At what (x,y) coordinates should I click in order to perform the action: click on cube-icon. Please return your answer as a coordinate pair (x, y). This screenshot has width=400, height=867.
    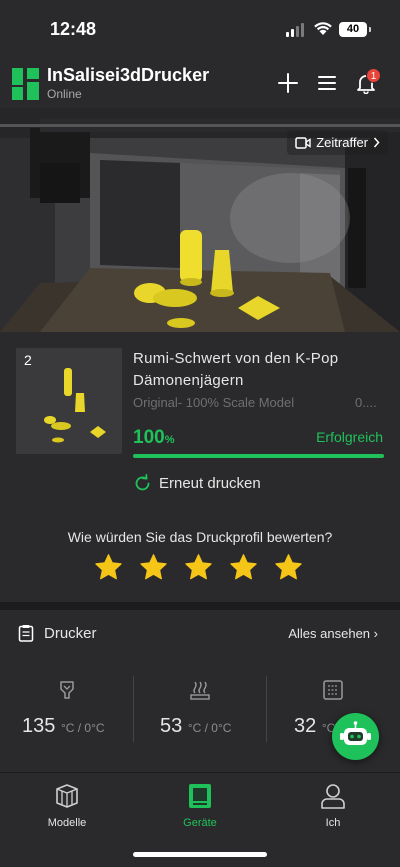
    Looking at the image, I should click on (67, 796).